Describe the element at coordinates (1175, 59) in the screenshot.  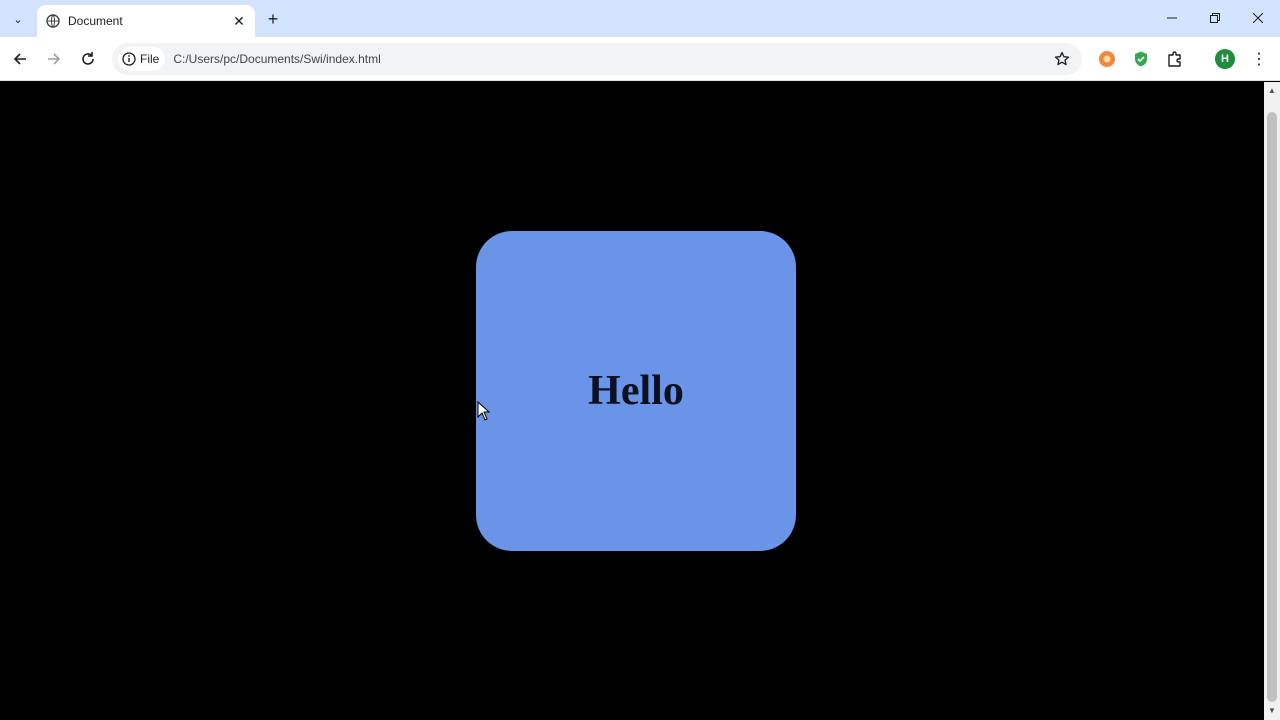
I see `extensions-puzzle-icon` at that location.